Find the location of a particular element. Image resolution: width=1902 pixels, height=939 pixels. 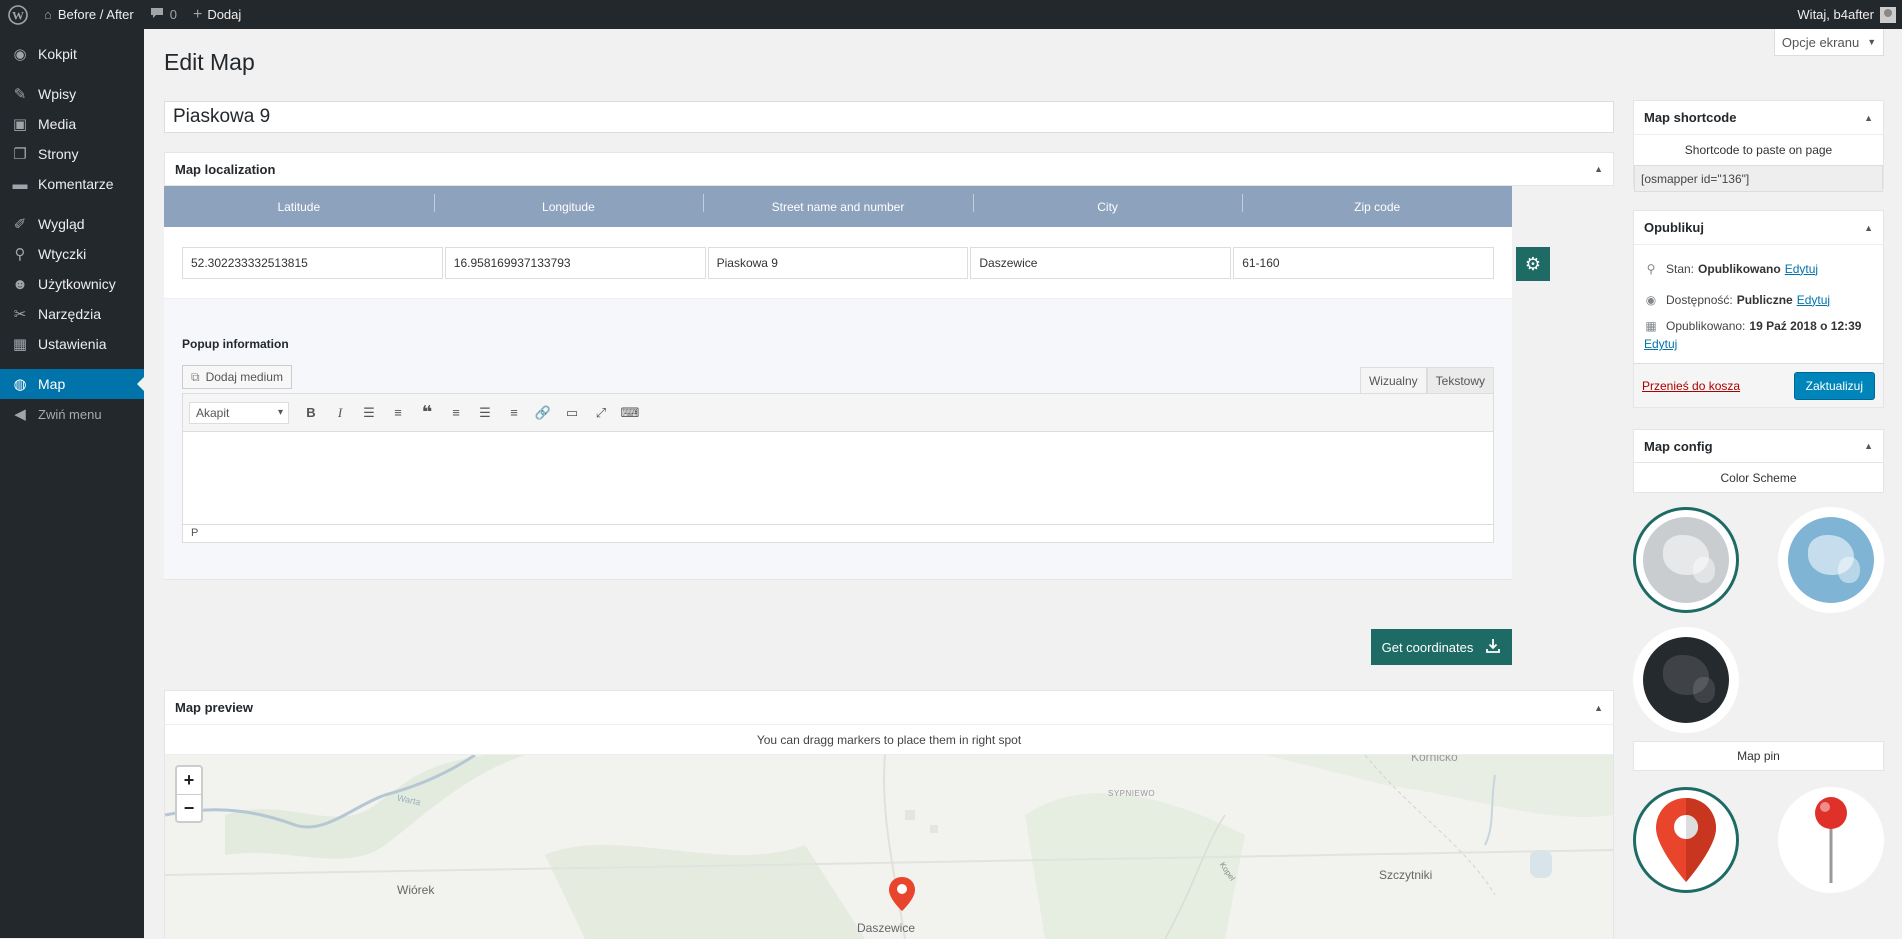

edit-visibility-link: Edytuj is located at coordinates (1813, 300).